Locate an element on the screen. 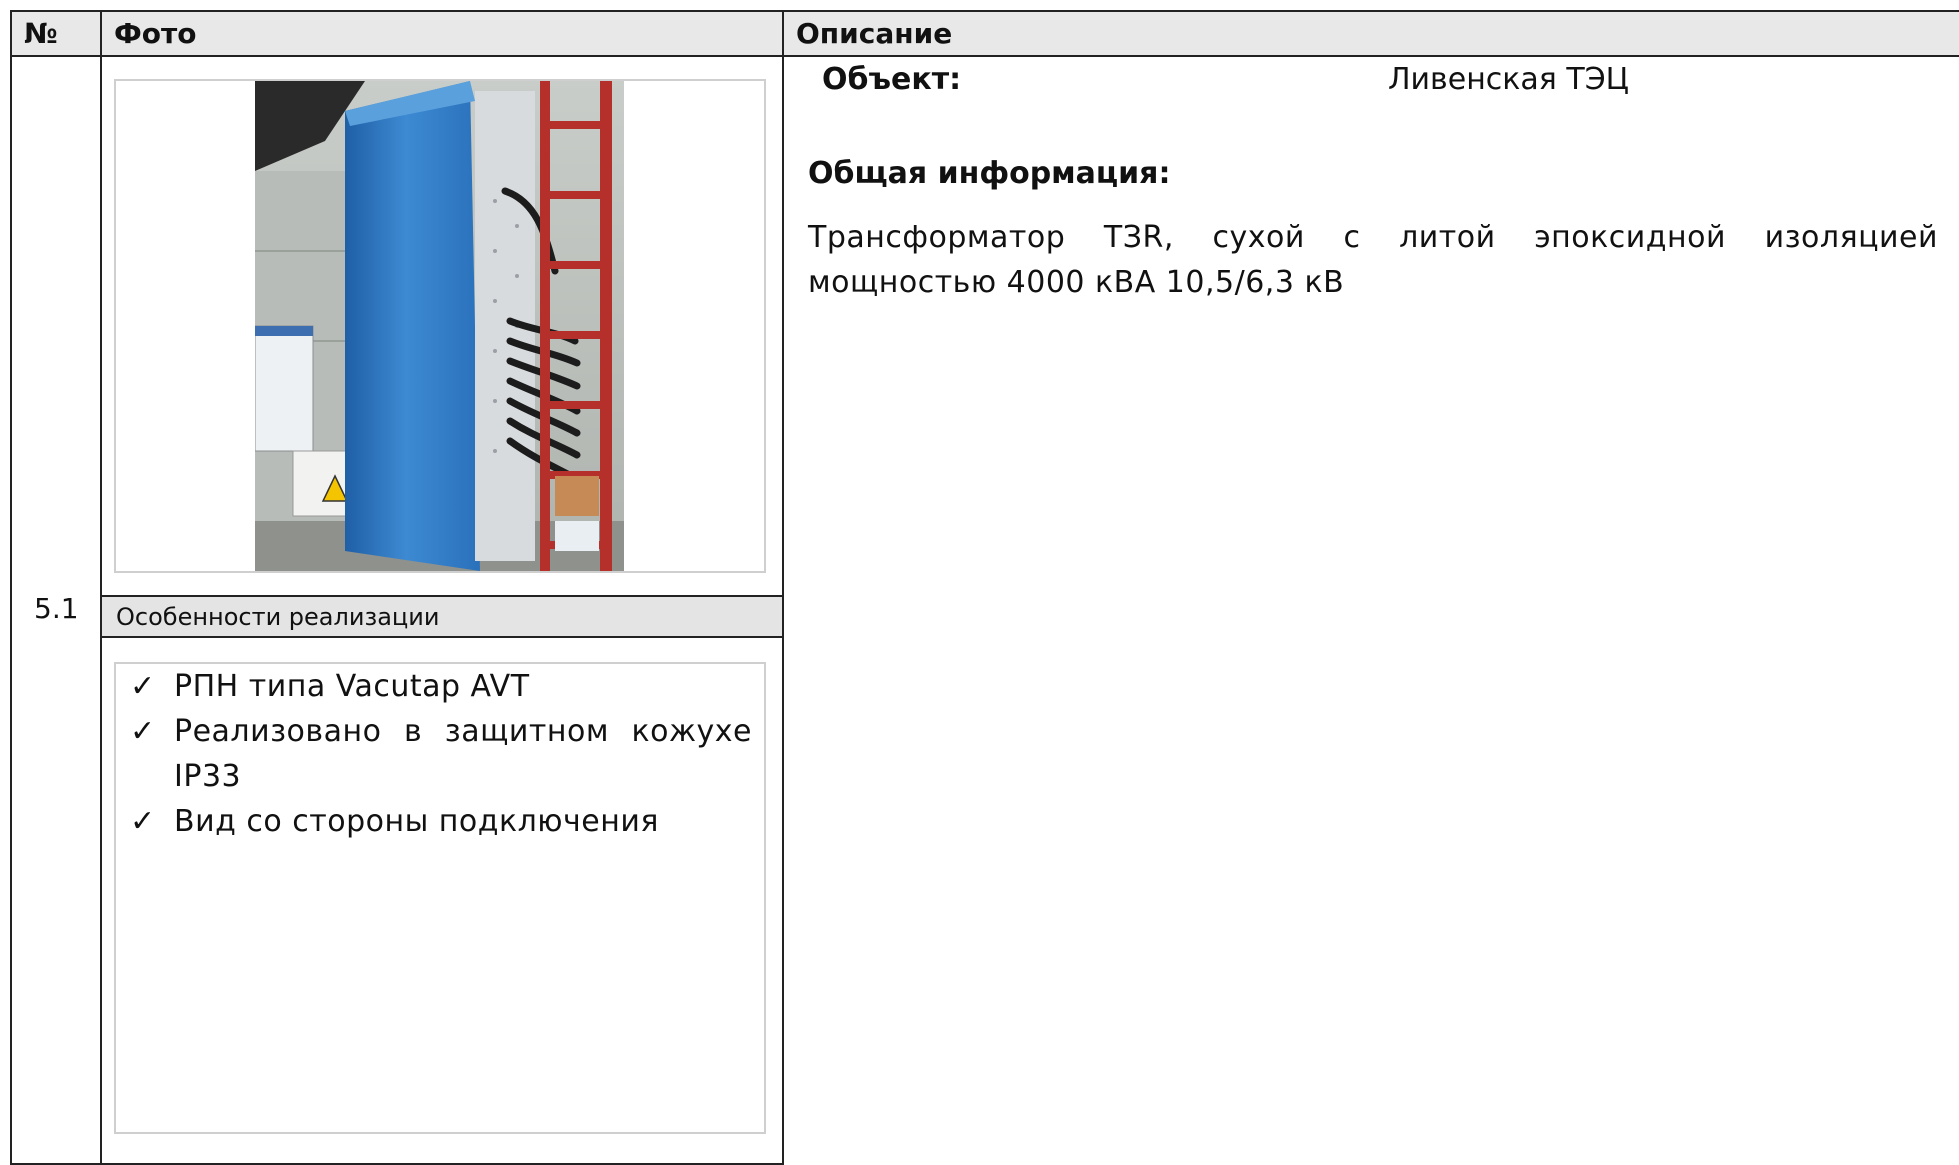  header-number: № is located at coordinates (56, 33).